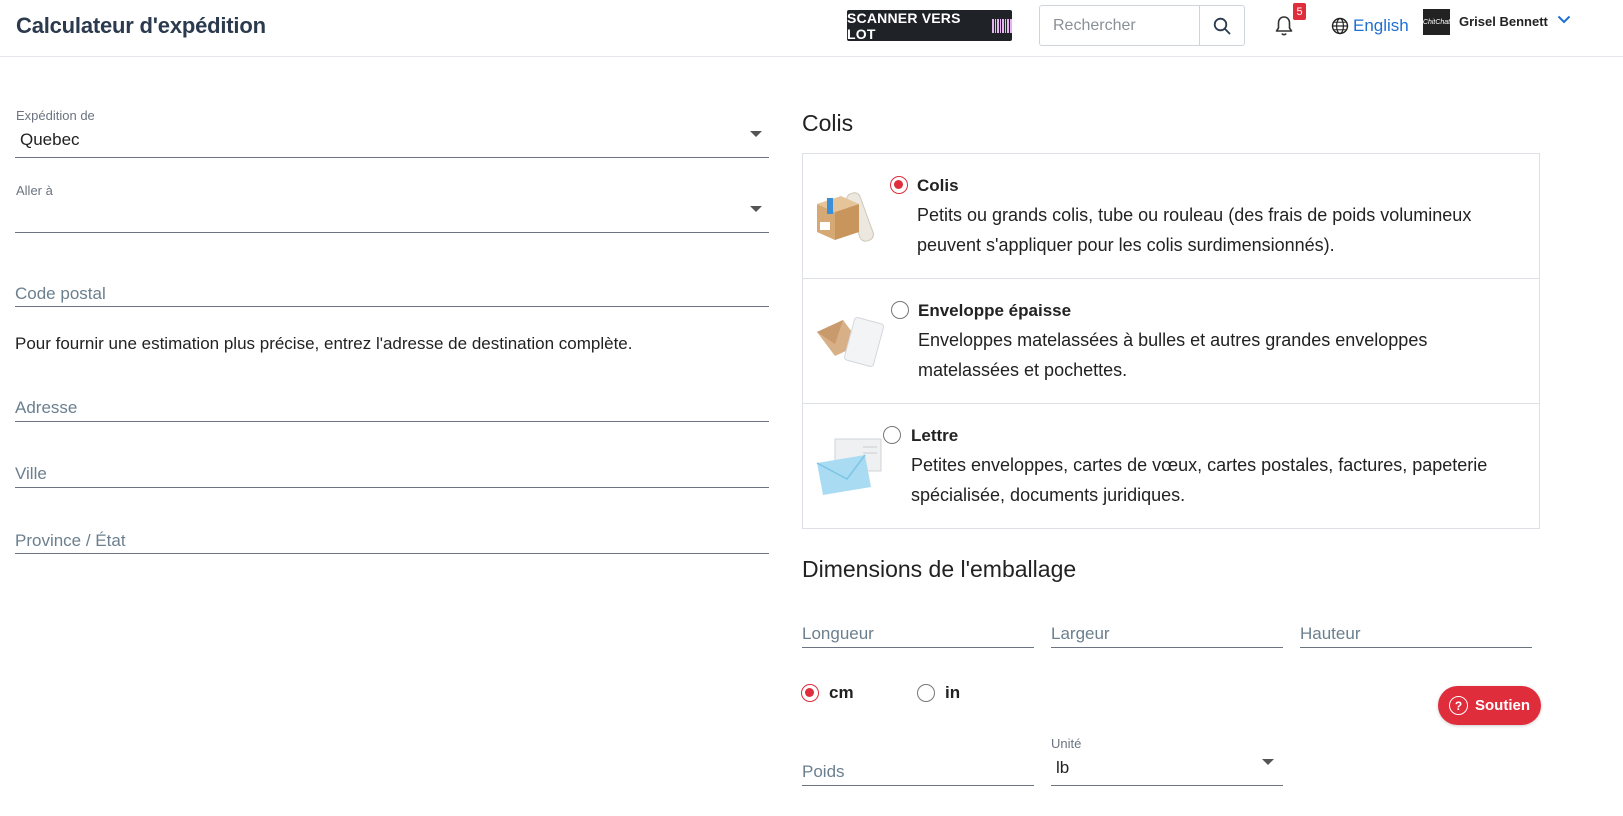  What do you see at coordinates (1416, 635) in the screenshot?
I see `height-field: Hauteur` at bounding box center [1416, 635].